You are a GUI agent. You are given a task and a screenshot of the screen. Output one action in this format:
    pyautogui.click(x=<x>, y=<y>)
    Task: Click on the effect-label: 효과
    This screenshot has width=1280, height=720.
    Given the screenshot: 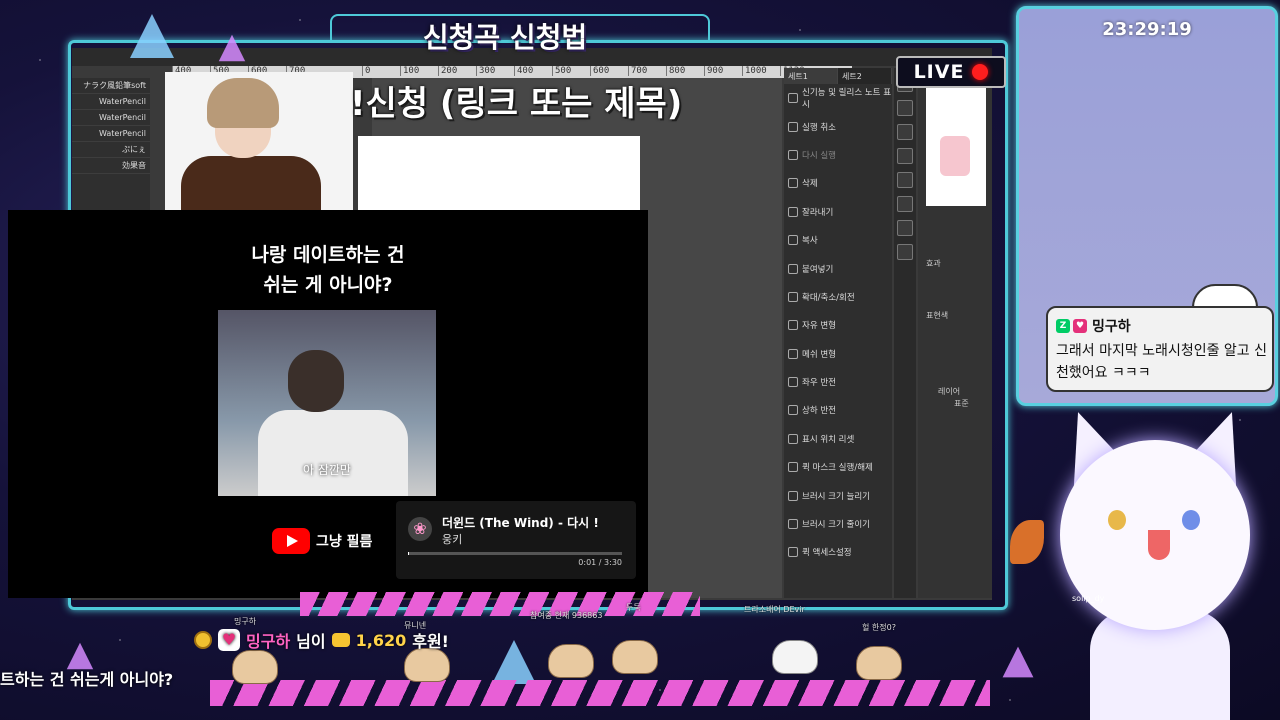 What is the action you would take?
    pyautogui.click(x=933, y=263)
    